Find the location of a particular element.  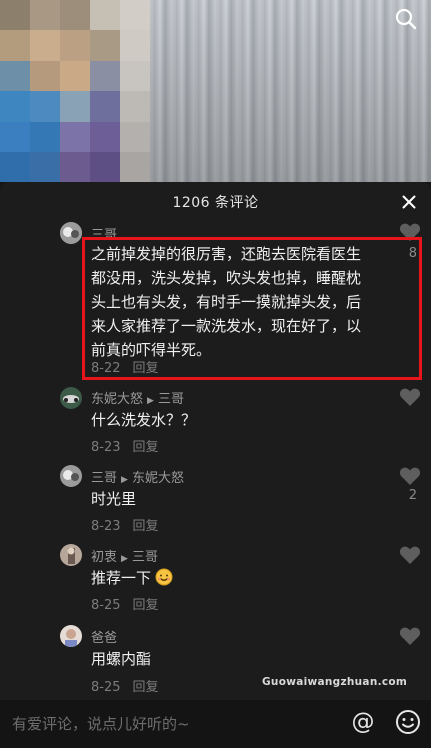

comment-text: 用螺内酯 is located at coordinates (121, 659).